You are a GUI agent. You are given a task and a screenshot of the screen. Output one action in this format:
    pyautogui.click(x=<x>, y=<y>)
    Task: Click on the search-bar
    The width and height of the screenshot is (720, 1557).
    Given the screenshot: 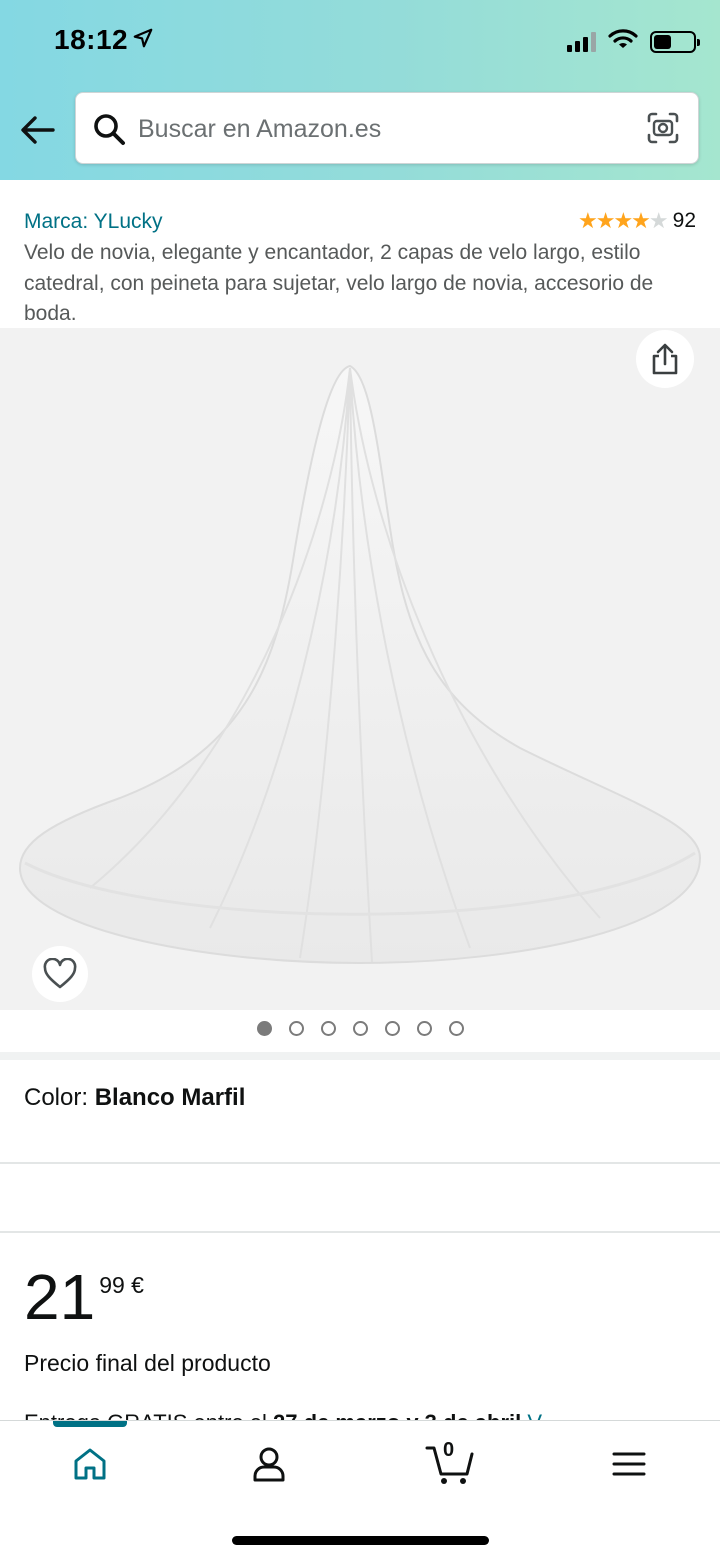 What is the action you would take?
    pyautogui.click(x=387, y=128)
    